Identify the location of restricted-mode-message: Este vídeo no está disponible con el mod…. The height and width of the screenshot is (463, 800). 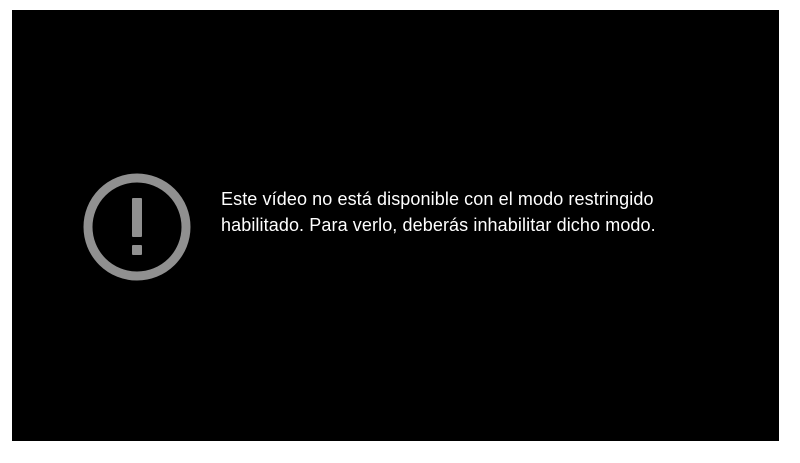
(438, 212).